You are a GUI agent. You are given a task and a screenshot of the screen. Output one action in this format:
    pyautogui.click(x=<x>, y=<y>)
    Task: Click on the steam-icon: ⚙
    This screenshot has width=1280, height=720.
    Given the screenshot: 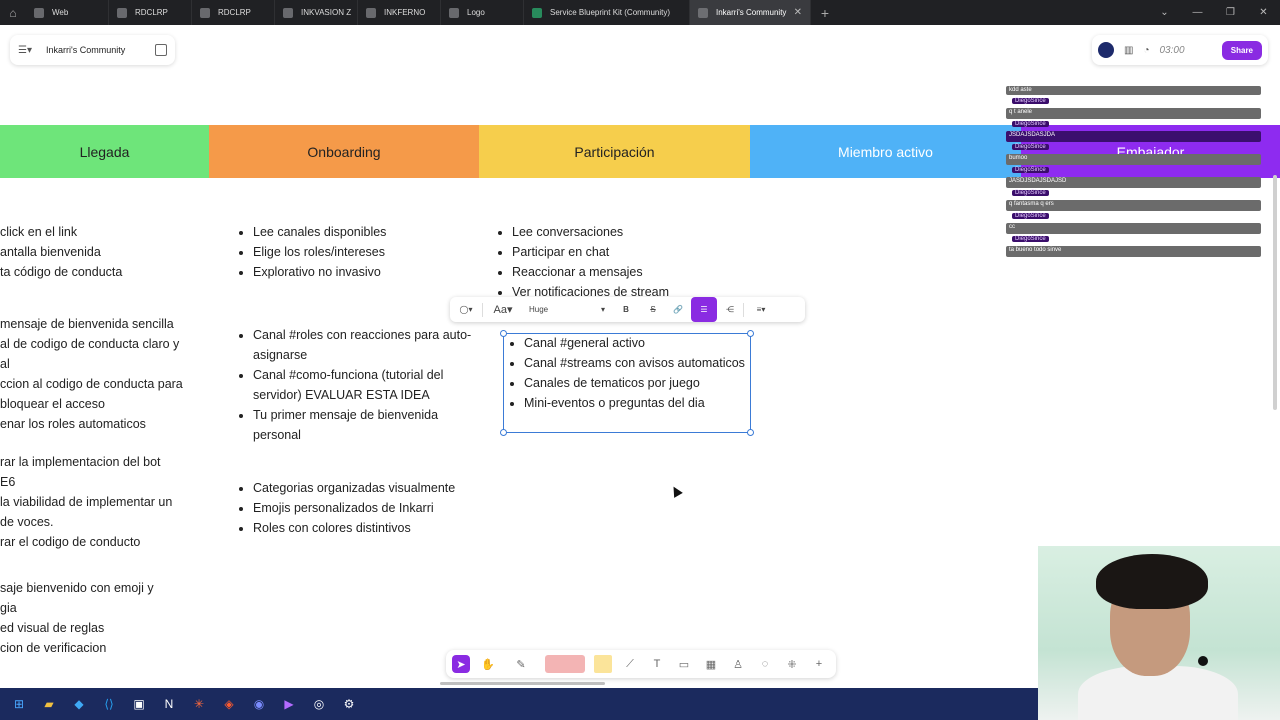 What is the action you would take?
    pyautogui.click(x=349, y=704)
    